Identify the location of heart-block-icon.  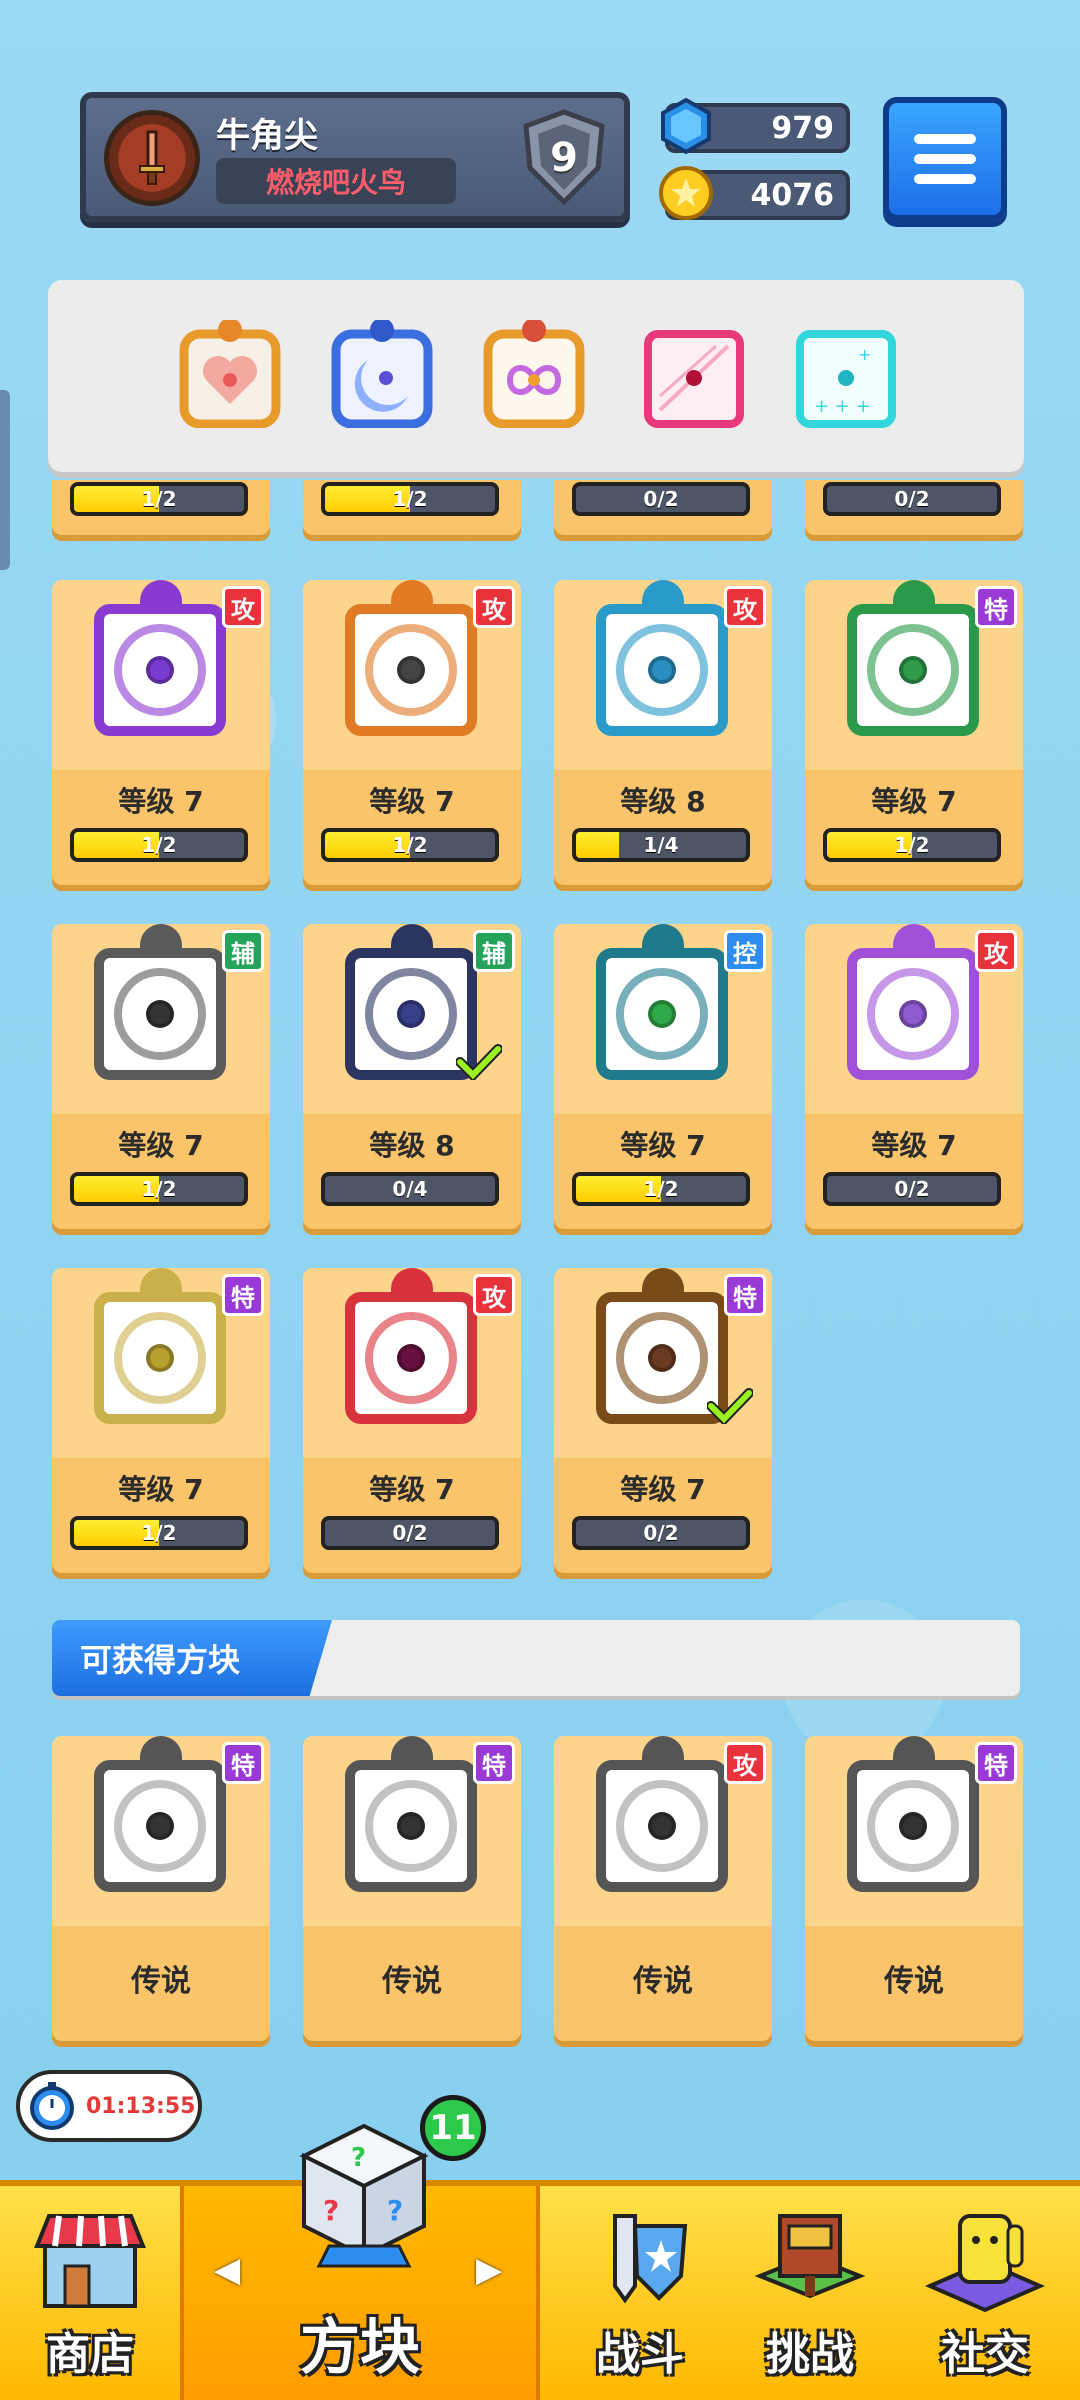
(230, 374).